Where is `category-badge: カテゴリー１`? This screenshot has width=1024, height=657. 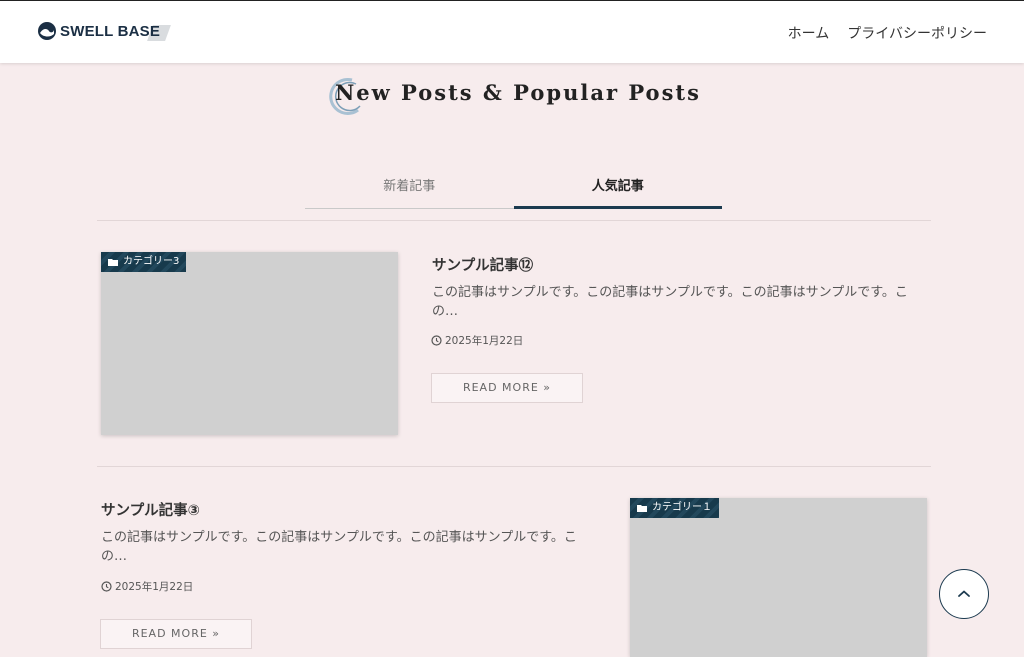 category-badge: カテゴリー１ is located at coordinates (674, 508).